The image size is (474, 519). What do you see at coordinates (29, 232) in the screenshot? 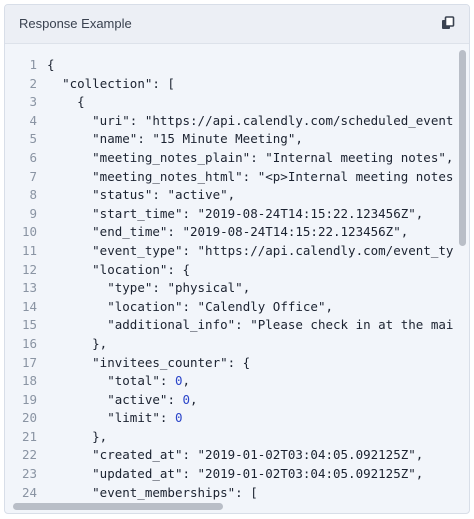
I see `line-number: 10` at bounding box center [29, 232].